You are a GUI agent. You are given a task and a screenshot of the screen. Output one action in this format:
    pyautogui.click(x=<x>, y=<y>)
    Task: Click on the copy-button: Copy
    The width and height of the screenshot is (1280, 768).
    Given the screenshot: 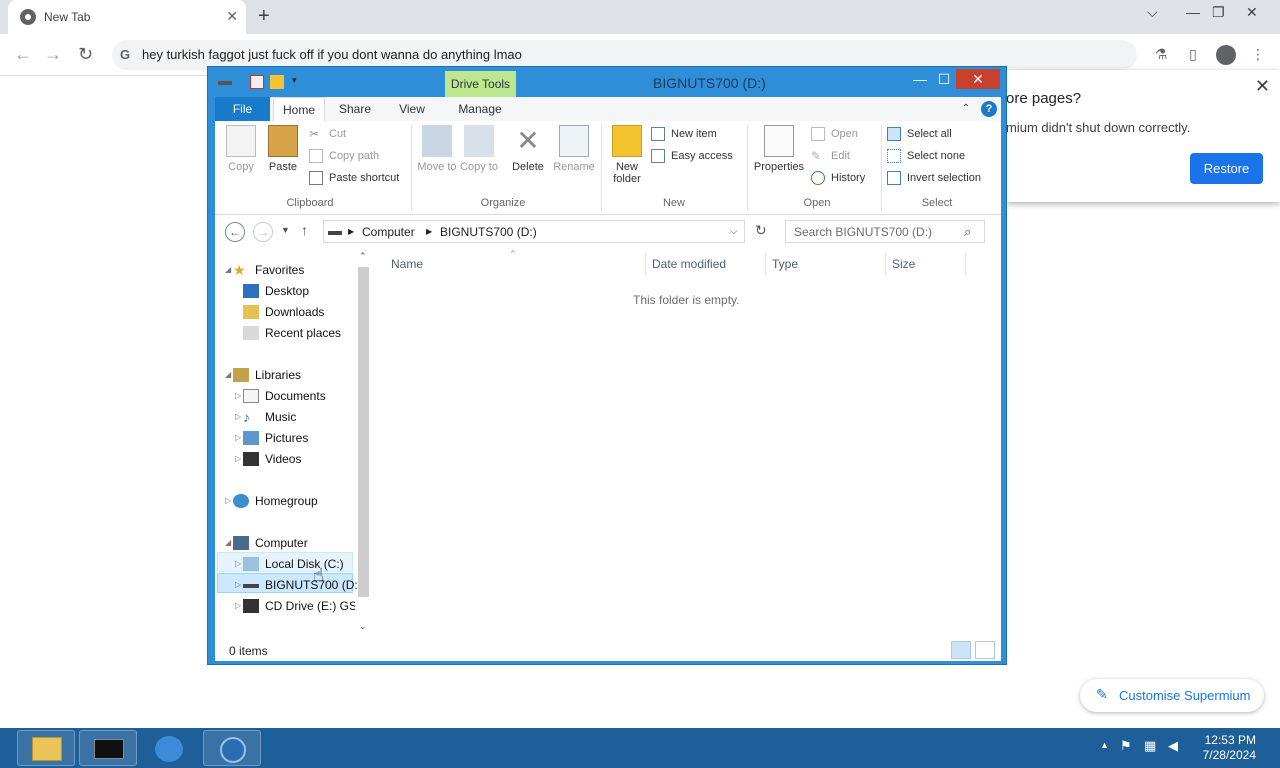 What is the action you would take?
    pyautogui.click(x=241, y=149)
    